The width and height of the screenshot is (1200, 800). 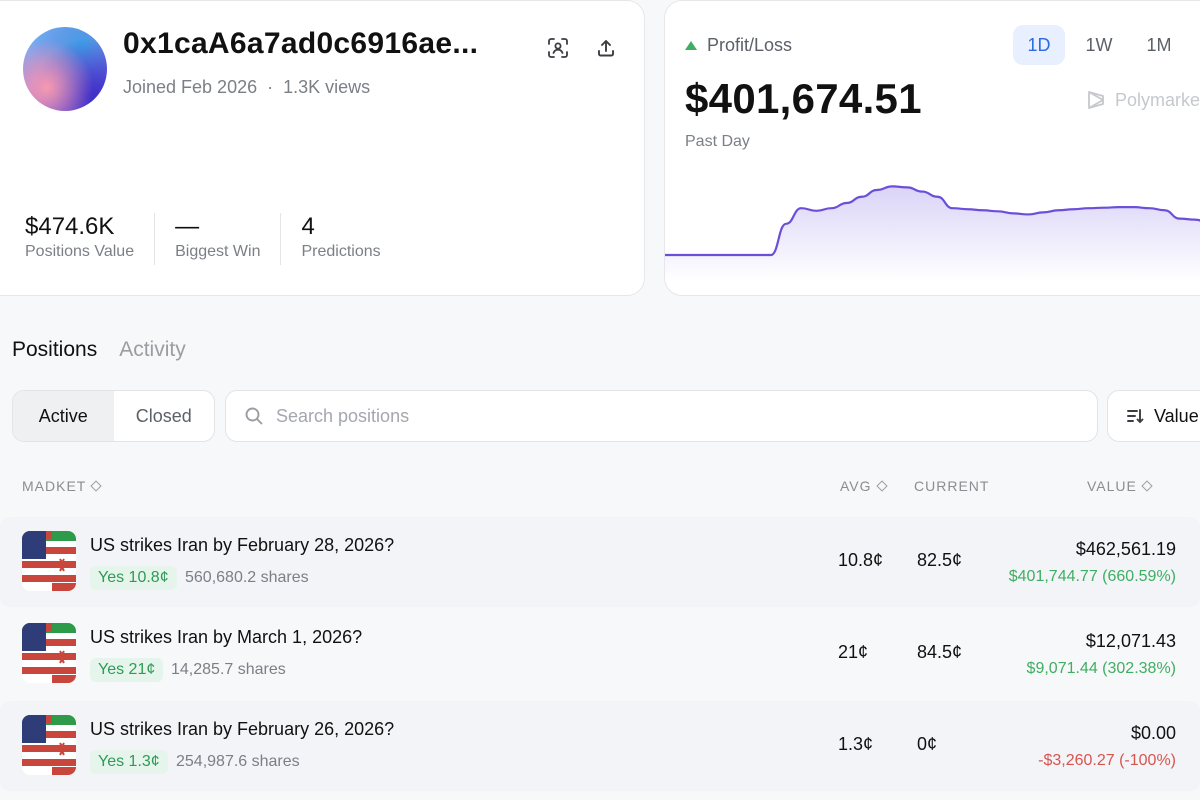 What do you see at coordinates (238, 761) in the screenshot?
I see `share-count: 254,987.6 shares` at bounding box center [238, 761].